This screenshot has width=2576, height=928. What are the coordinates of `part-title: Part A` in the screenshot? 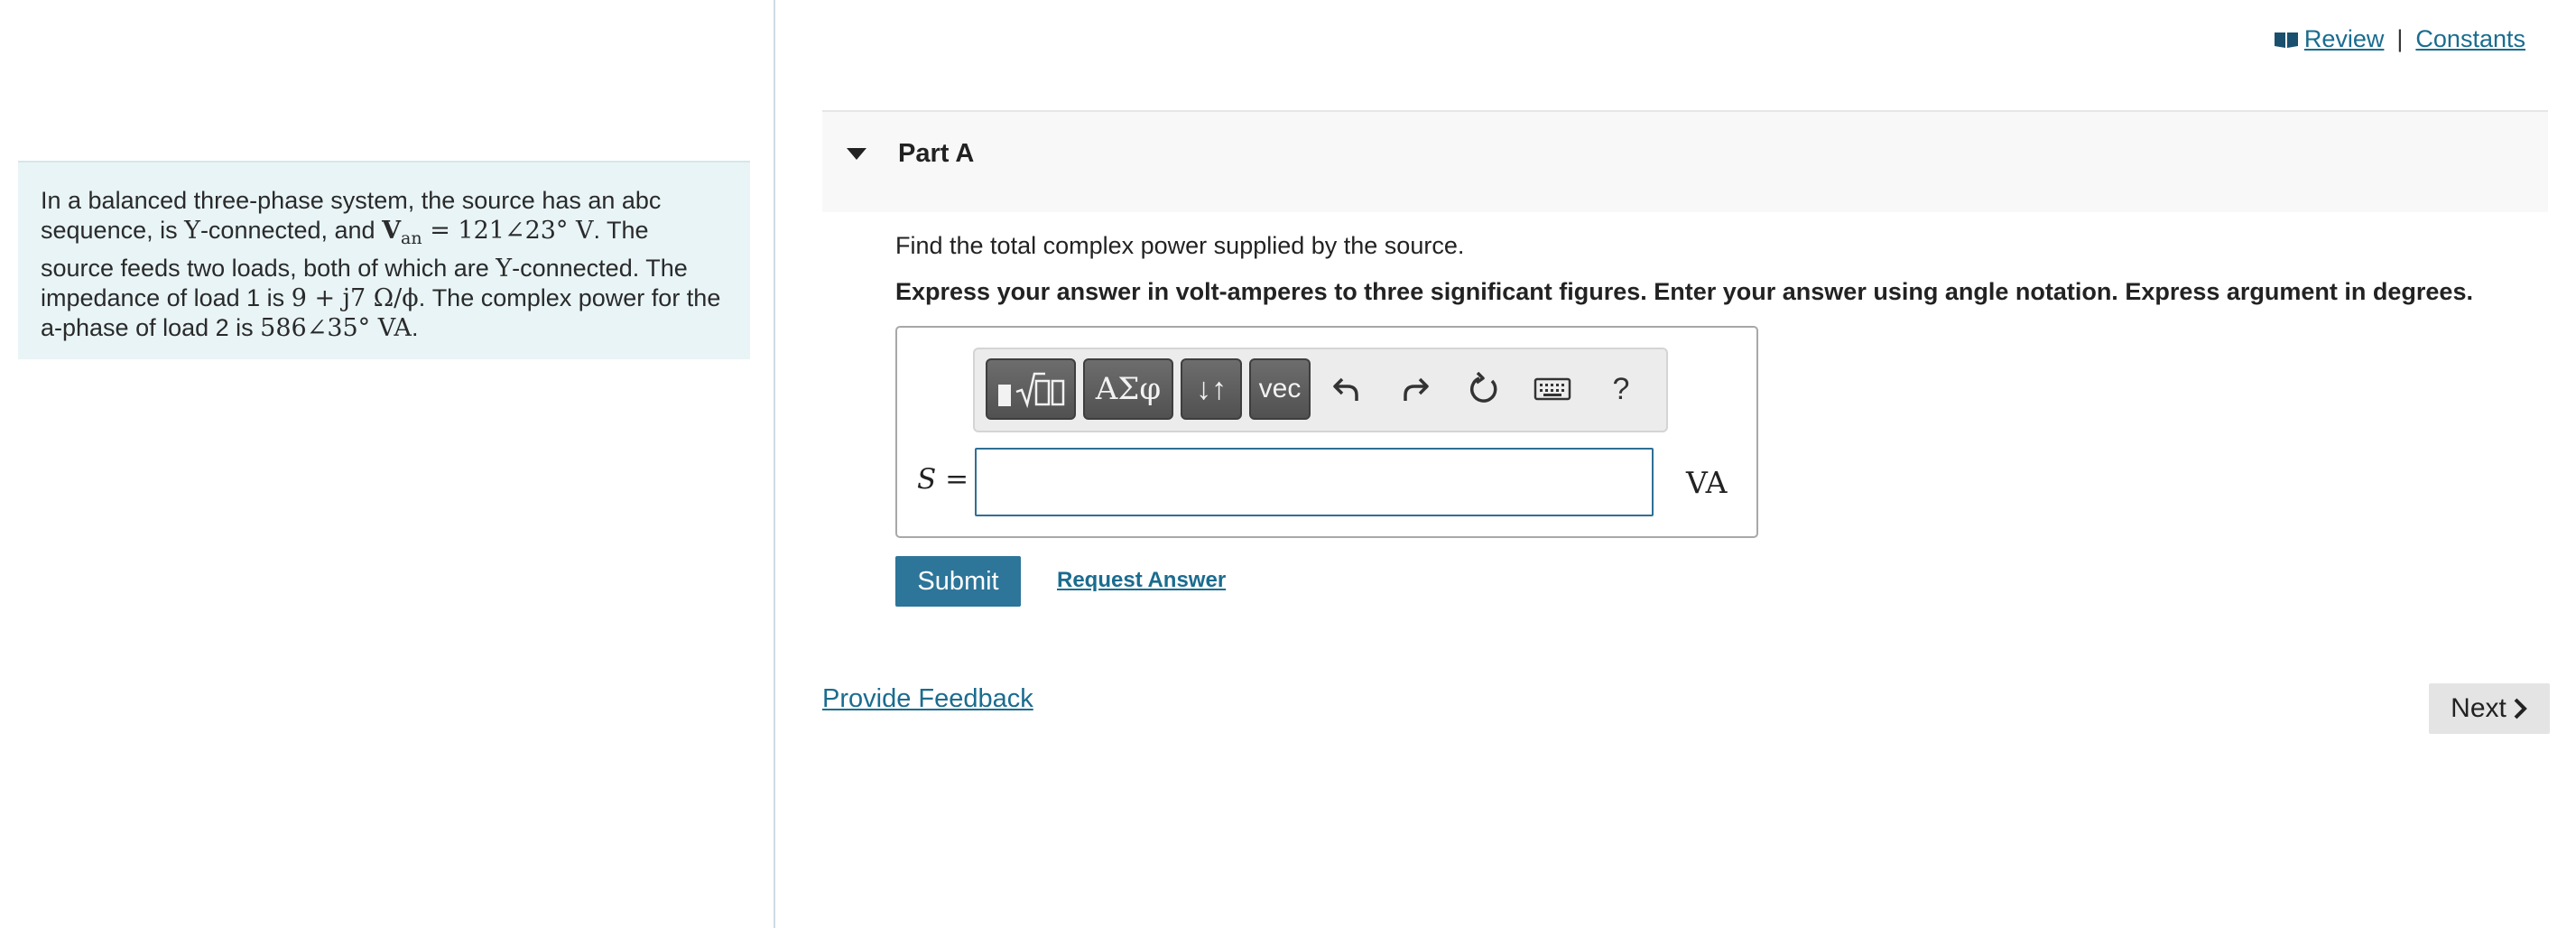 It's located at (936, 154).